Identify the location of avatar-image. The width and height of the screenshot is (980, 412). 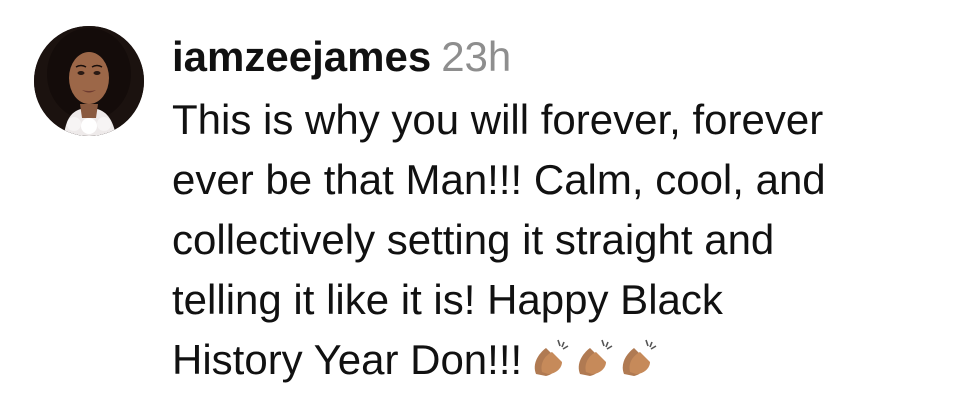
(89, 81).